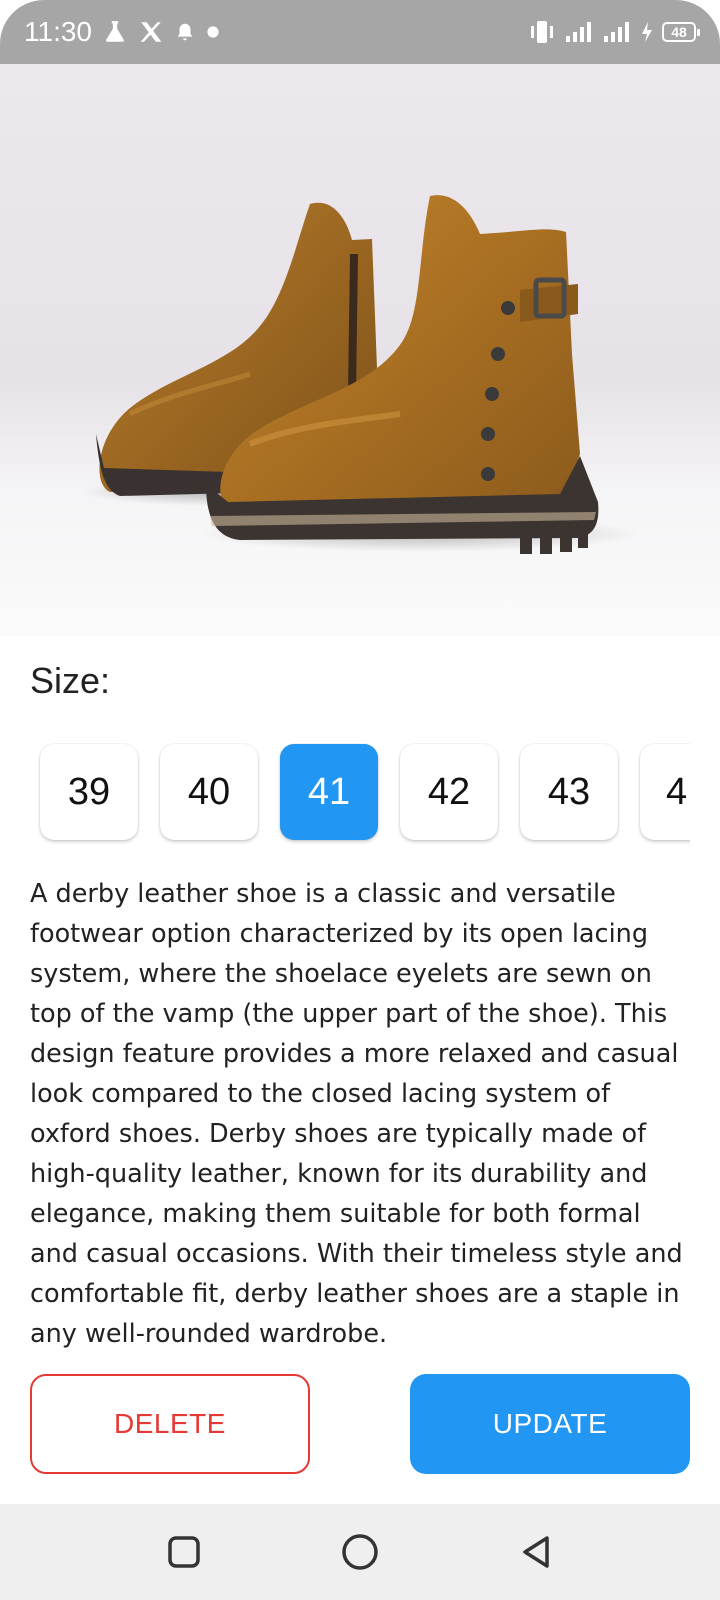 This screenshot has width=720, height=1600. What do you see at coordinates (70, 680) in the screenshot?
I see `size-title: Size:` at bounding box center [70, 680].